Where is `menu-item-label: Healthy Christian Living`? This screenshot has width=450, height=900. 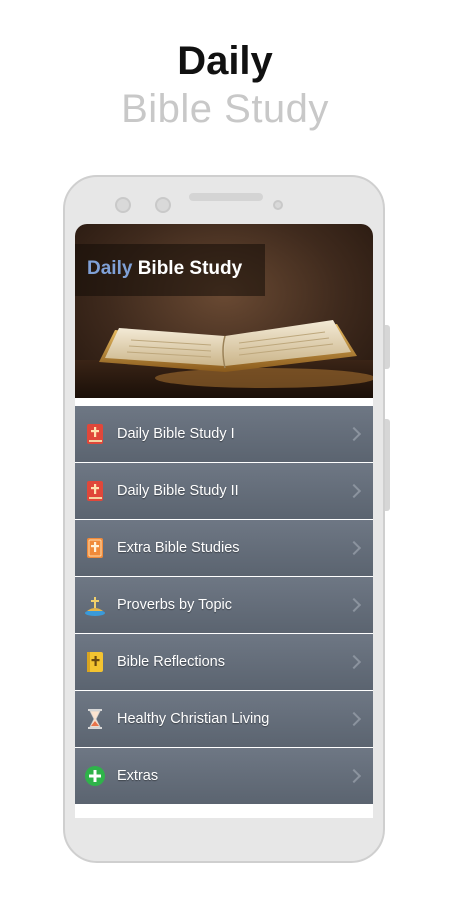 menu-item-label: Healthy Christian Living is located at coordinates (193, 719).